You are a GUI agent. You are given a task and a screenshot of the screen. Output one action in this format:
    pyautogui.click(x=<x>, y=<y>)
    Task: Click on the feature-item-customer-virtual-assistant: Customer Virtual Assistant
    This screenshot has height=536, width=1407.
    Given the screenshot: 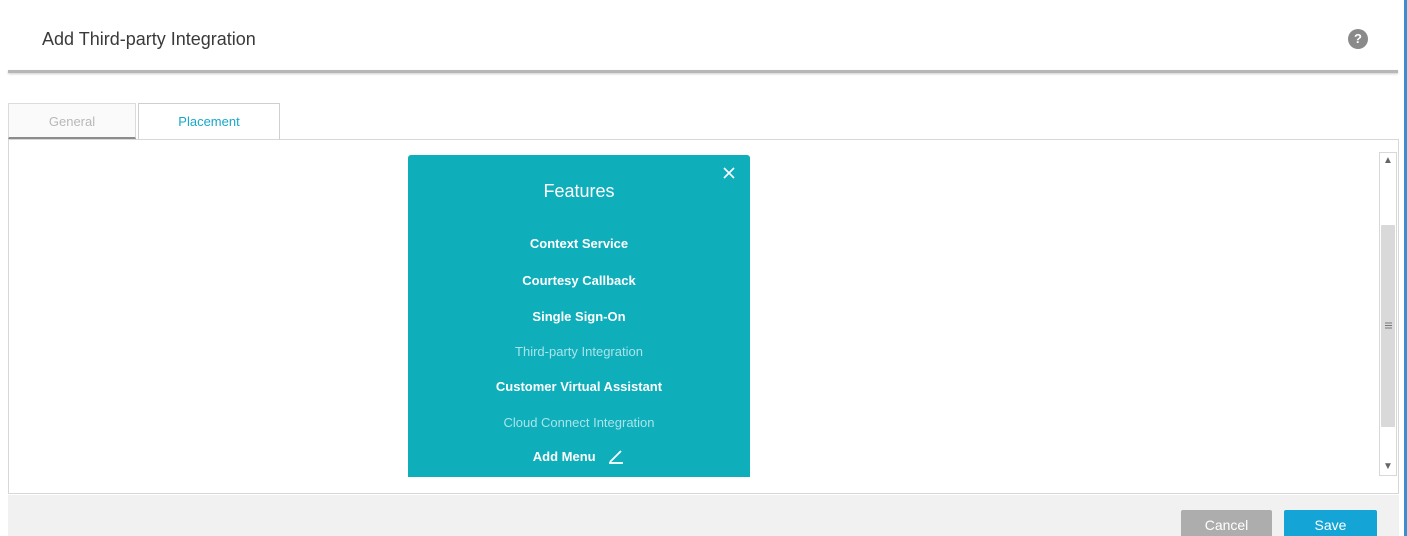 What is the action you would take?
    pyautogui.click(x=579, y=386)
    